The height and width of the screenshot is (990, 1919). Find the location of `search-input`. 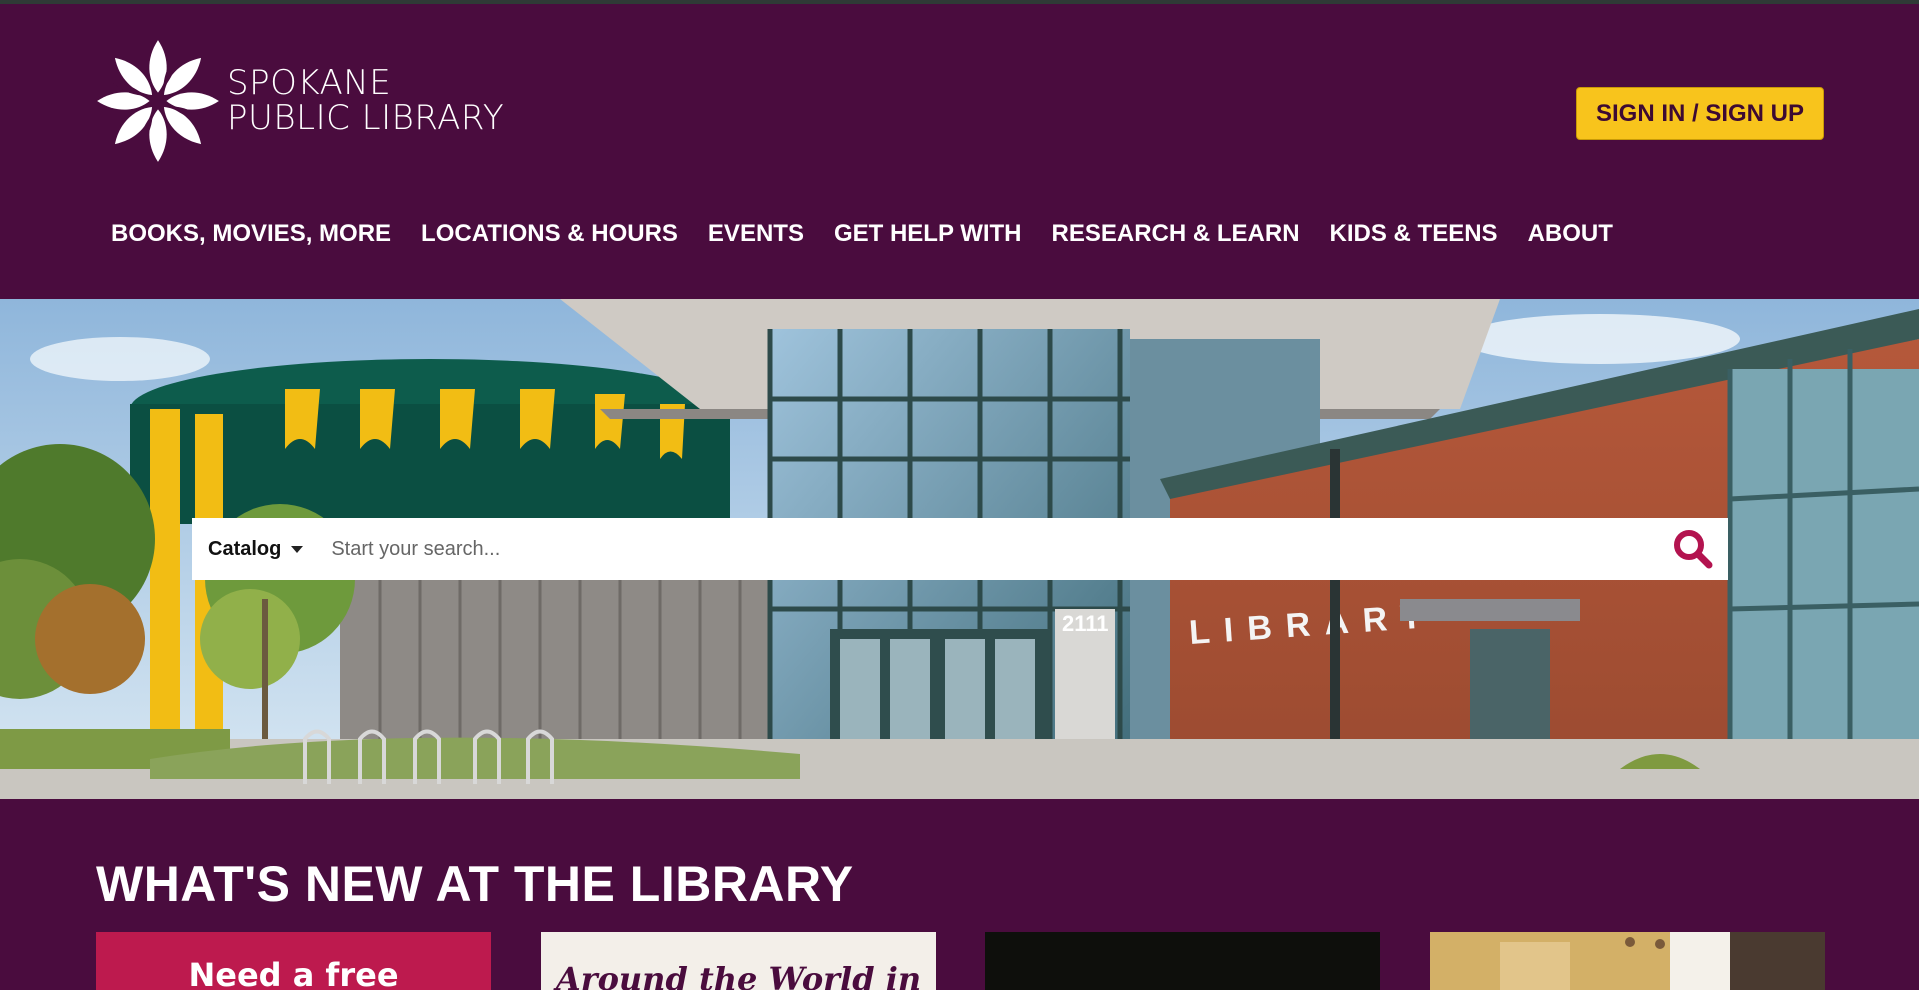

search-input is located at coordinates (988, 549).